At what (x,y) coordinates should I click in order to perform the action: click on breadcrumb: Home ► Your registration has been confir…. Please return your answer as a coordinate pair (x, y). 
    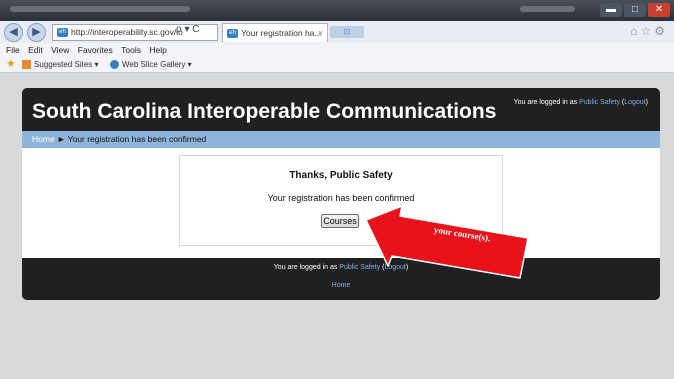
    Looking at the image, I should click on (341, 139).